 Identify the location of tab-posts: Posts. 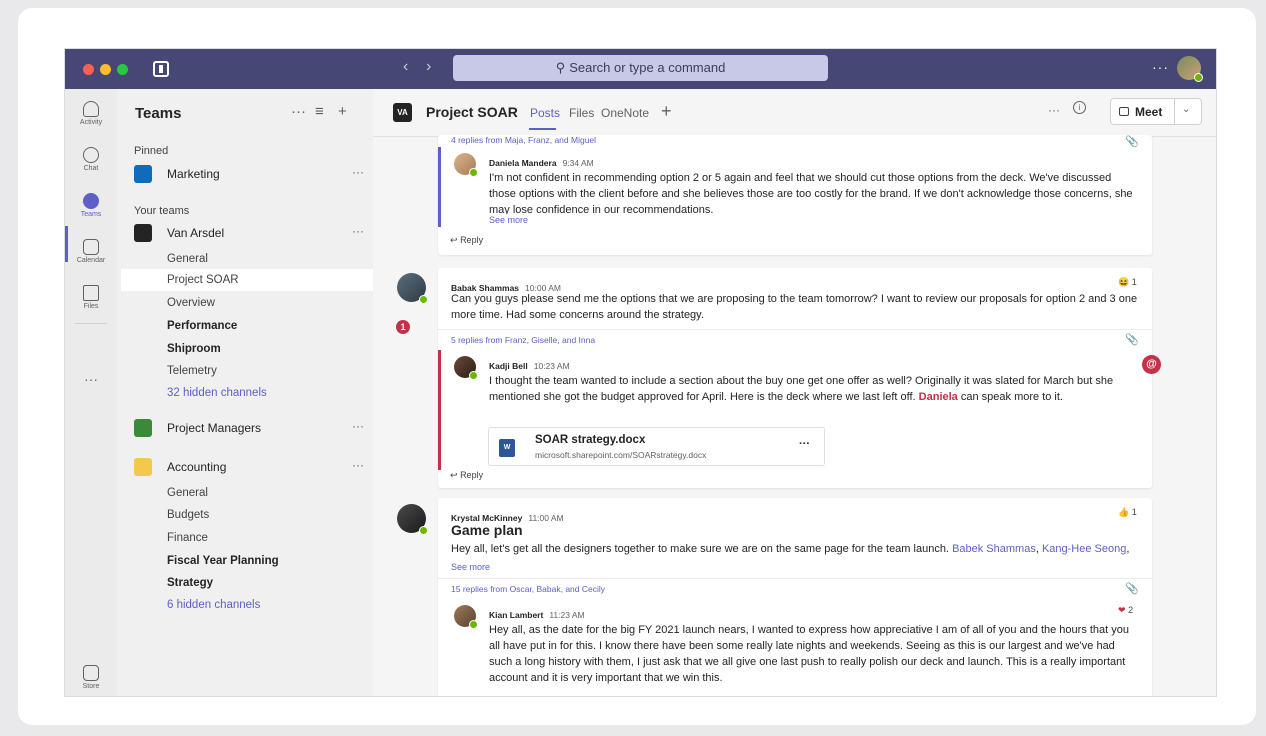
(545, 113).